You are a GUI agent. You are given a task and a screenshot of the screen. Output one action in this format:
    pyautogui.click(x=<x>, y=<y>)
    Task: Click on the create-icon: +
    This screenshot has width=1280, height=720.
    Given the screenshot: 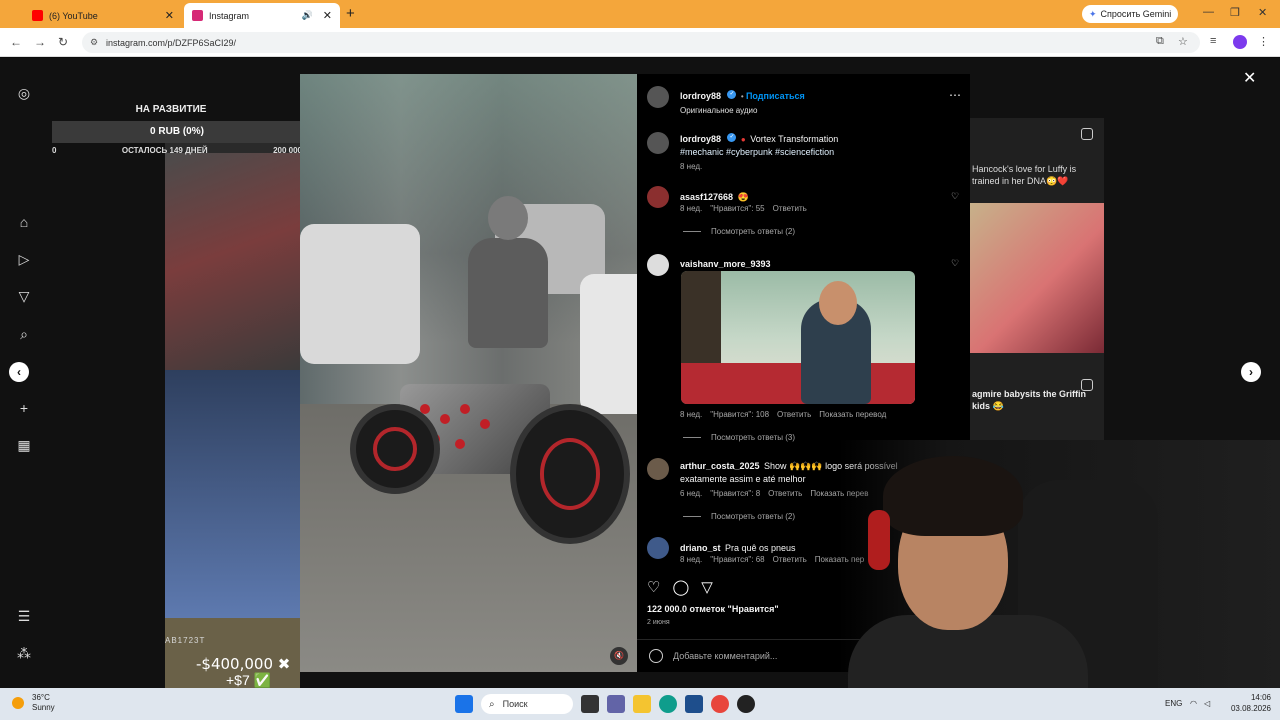 What is the action you would take?
    pyautogui.click(x=24, y=408)
    